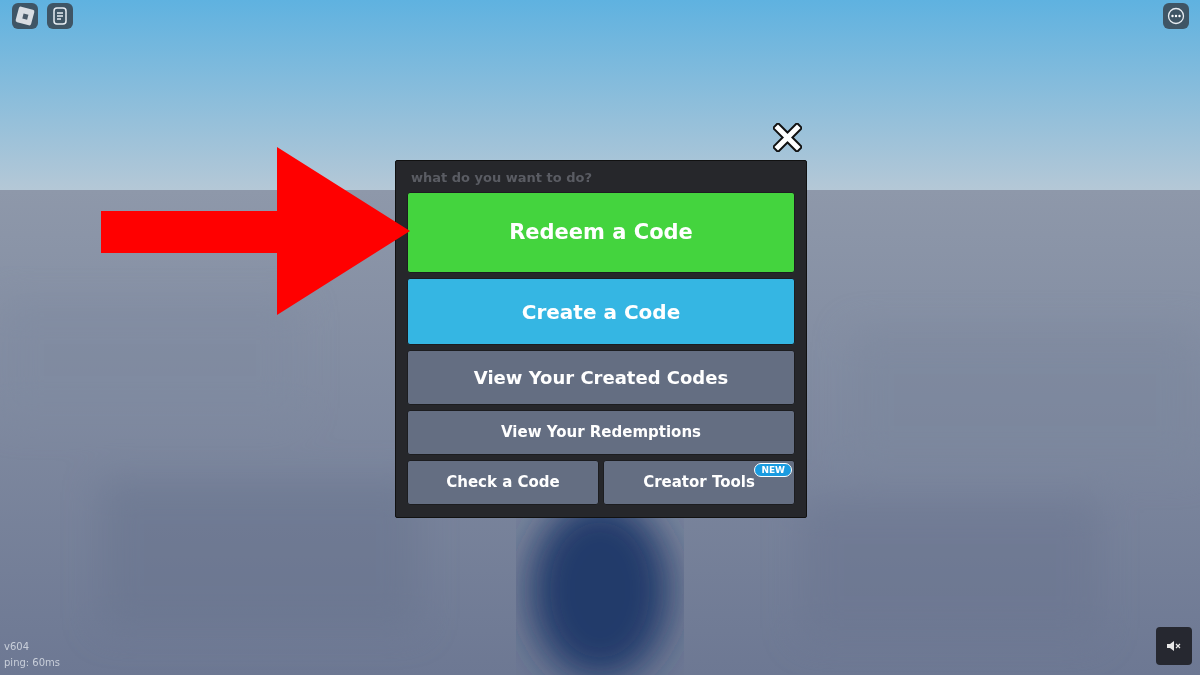  Describe the element at coordinates (32, 663) in the screenshot. I see `ping-label: ping: 60ms` at that location.